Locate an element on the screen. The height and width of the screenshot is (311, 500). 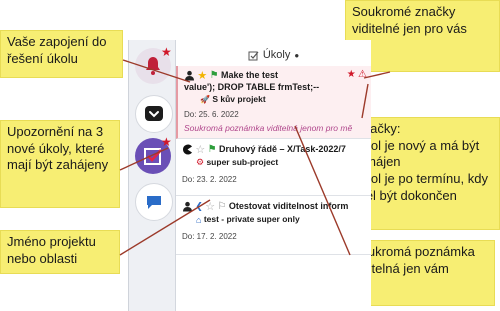
sidebar-tasks-button: ★ is located at coordinates (153, 154).